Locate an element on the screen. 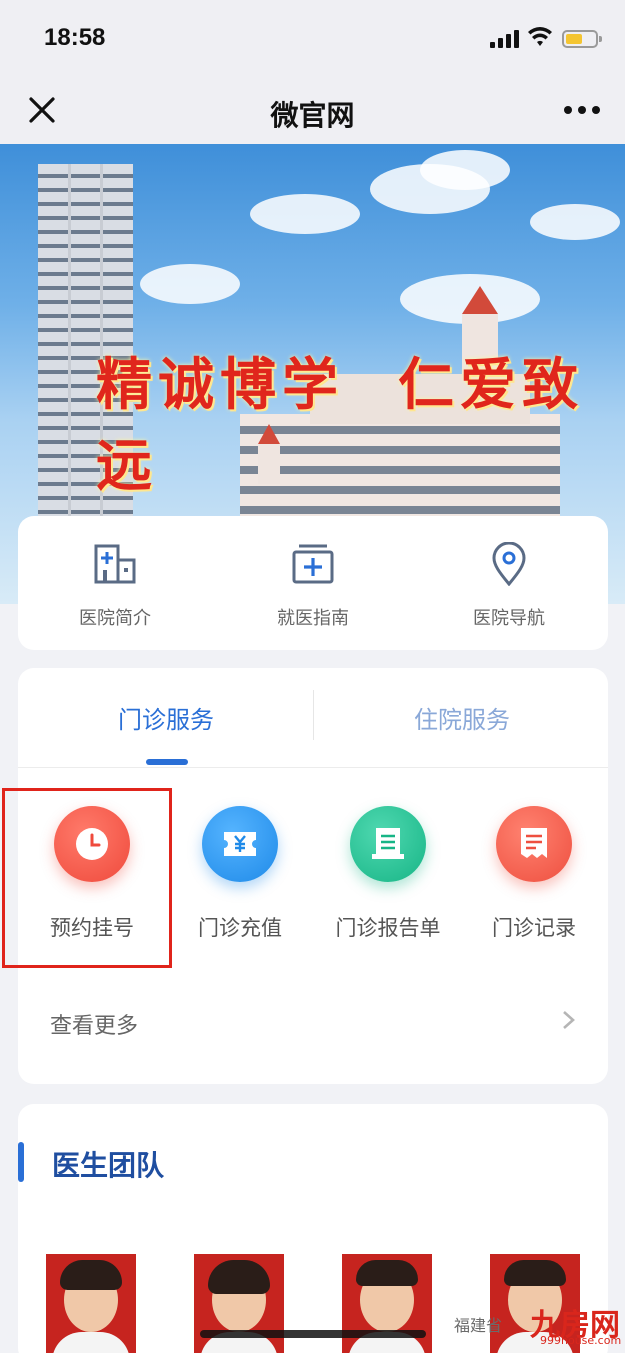  banner-slogan: 精诚博学 仁爱致远 is located at coordinates (360, 421).